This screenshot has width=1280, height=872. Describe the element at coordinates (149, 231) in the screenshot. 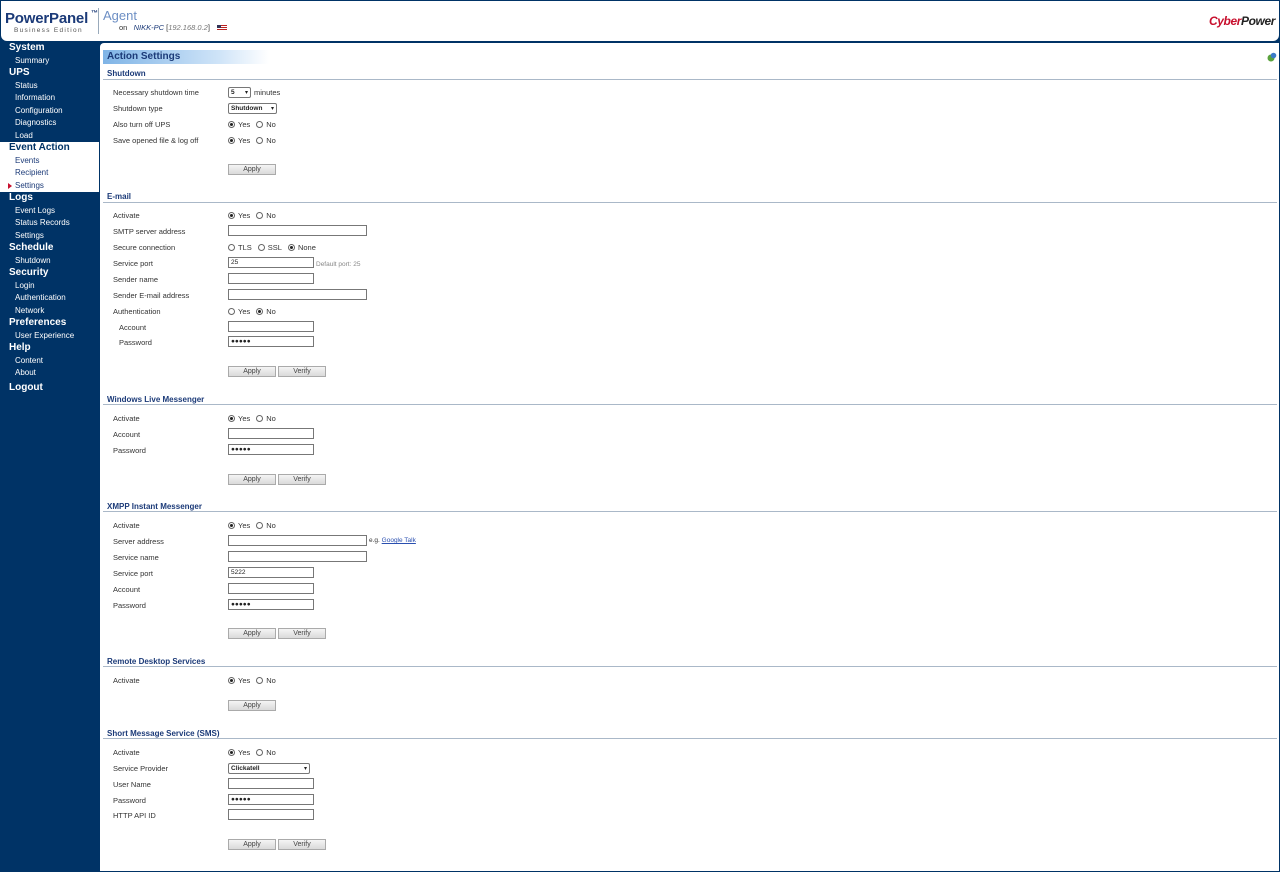

I see `smtp-server-label: SMTP server address` at that location.